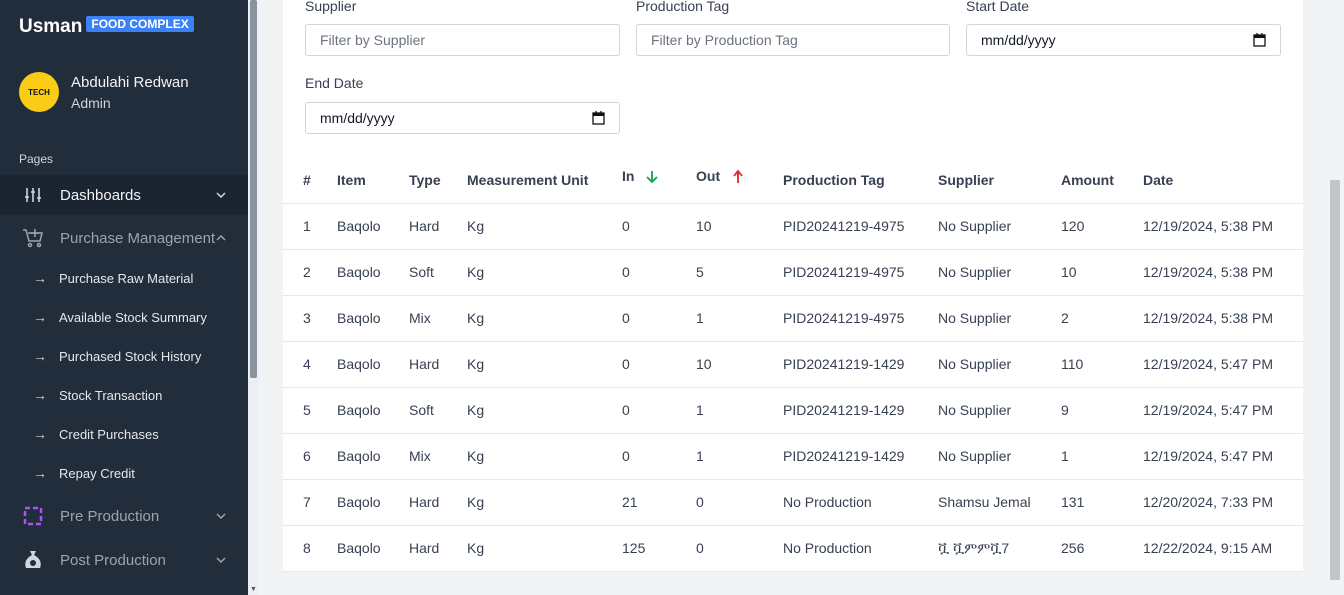 The height and width of the screenshot is (595, 1344). What do you see at coordinates (1223, 364) in the screenshot?
I see `cell-date: 12/19/2024, 5:47 PM` at bounding box center [1223, 364].